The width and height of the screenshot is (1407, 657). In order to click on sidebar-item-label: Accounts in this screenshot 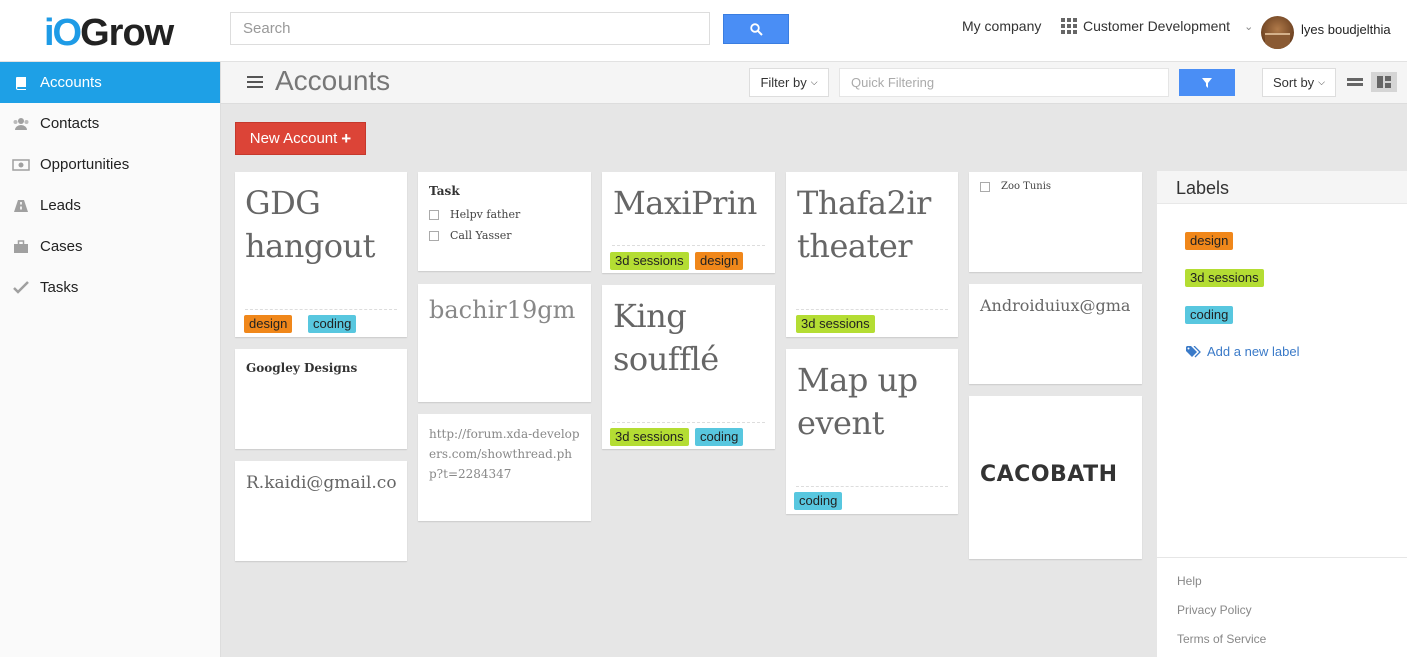, I will do `click(71, 82)`.